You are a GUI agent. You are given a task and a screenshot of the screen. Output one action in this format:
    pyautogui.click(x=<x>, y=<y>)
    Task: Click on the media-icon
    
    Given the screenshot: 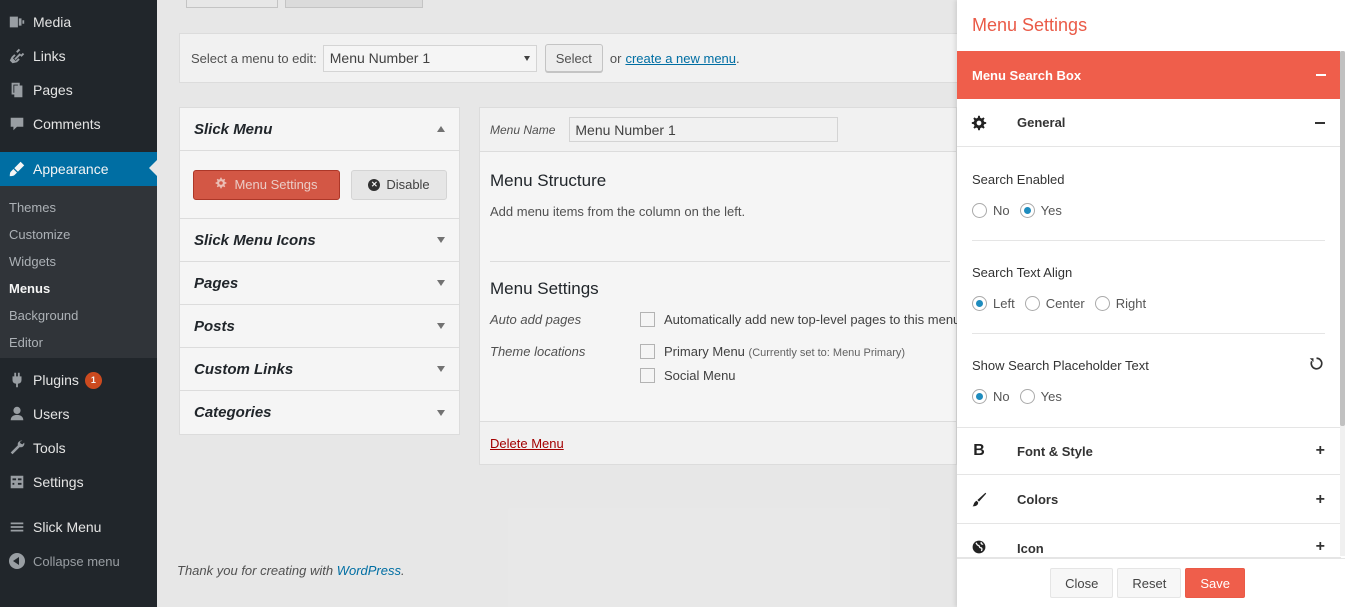 What is the action you would take?
    pyautogui.click(x=16, y=22)
    